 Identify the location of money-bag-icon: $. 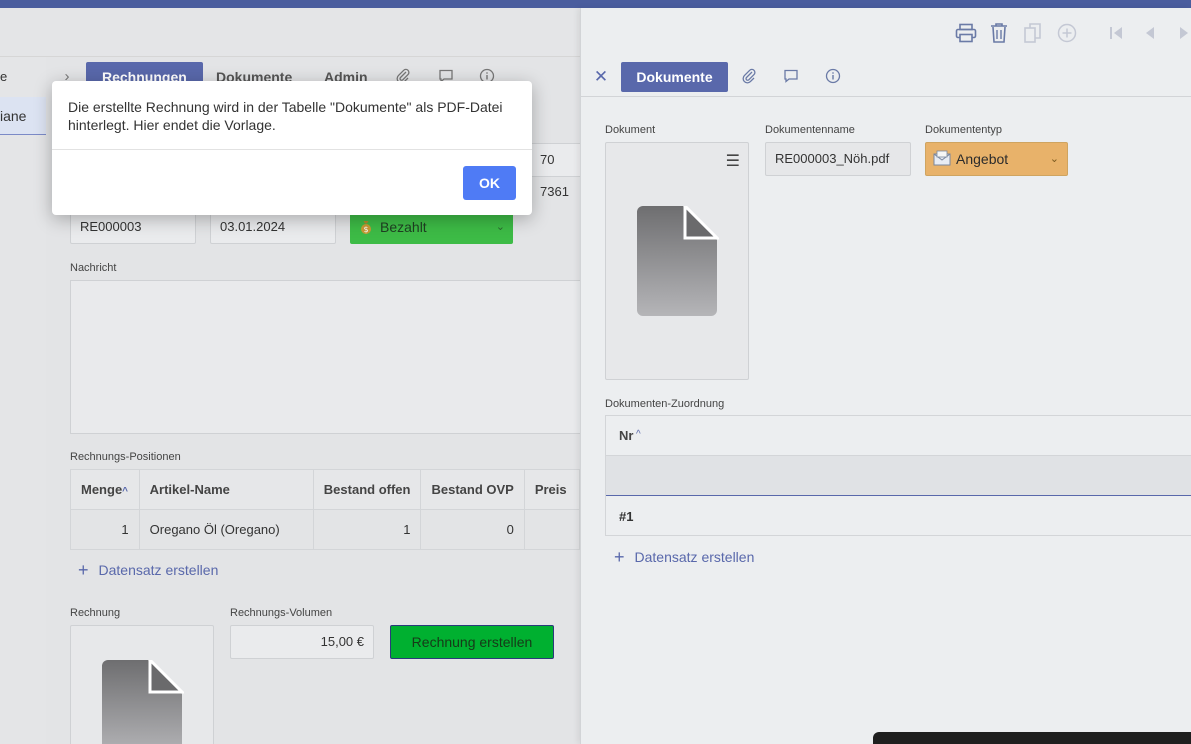
(366, 227).